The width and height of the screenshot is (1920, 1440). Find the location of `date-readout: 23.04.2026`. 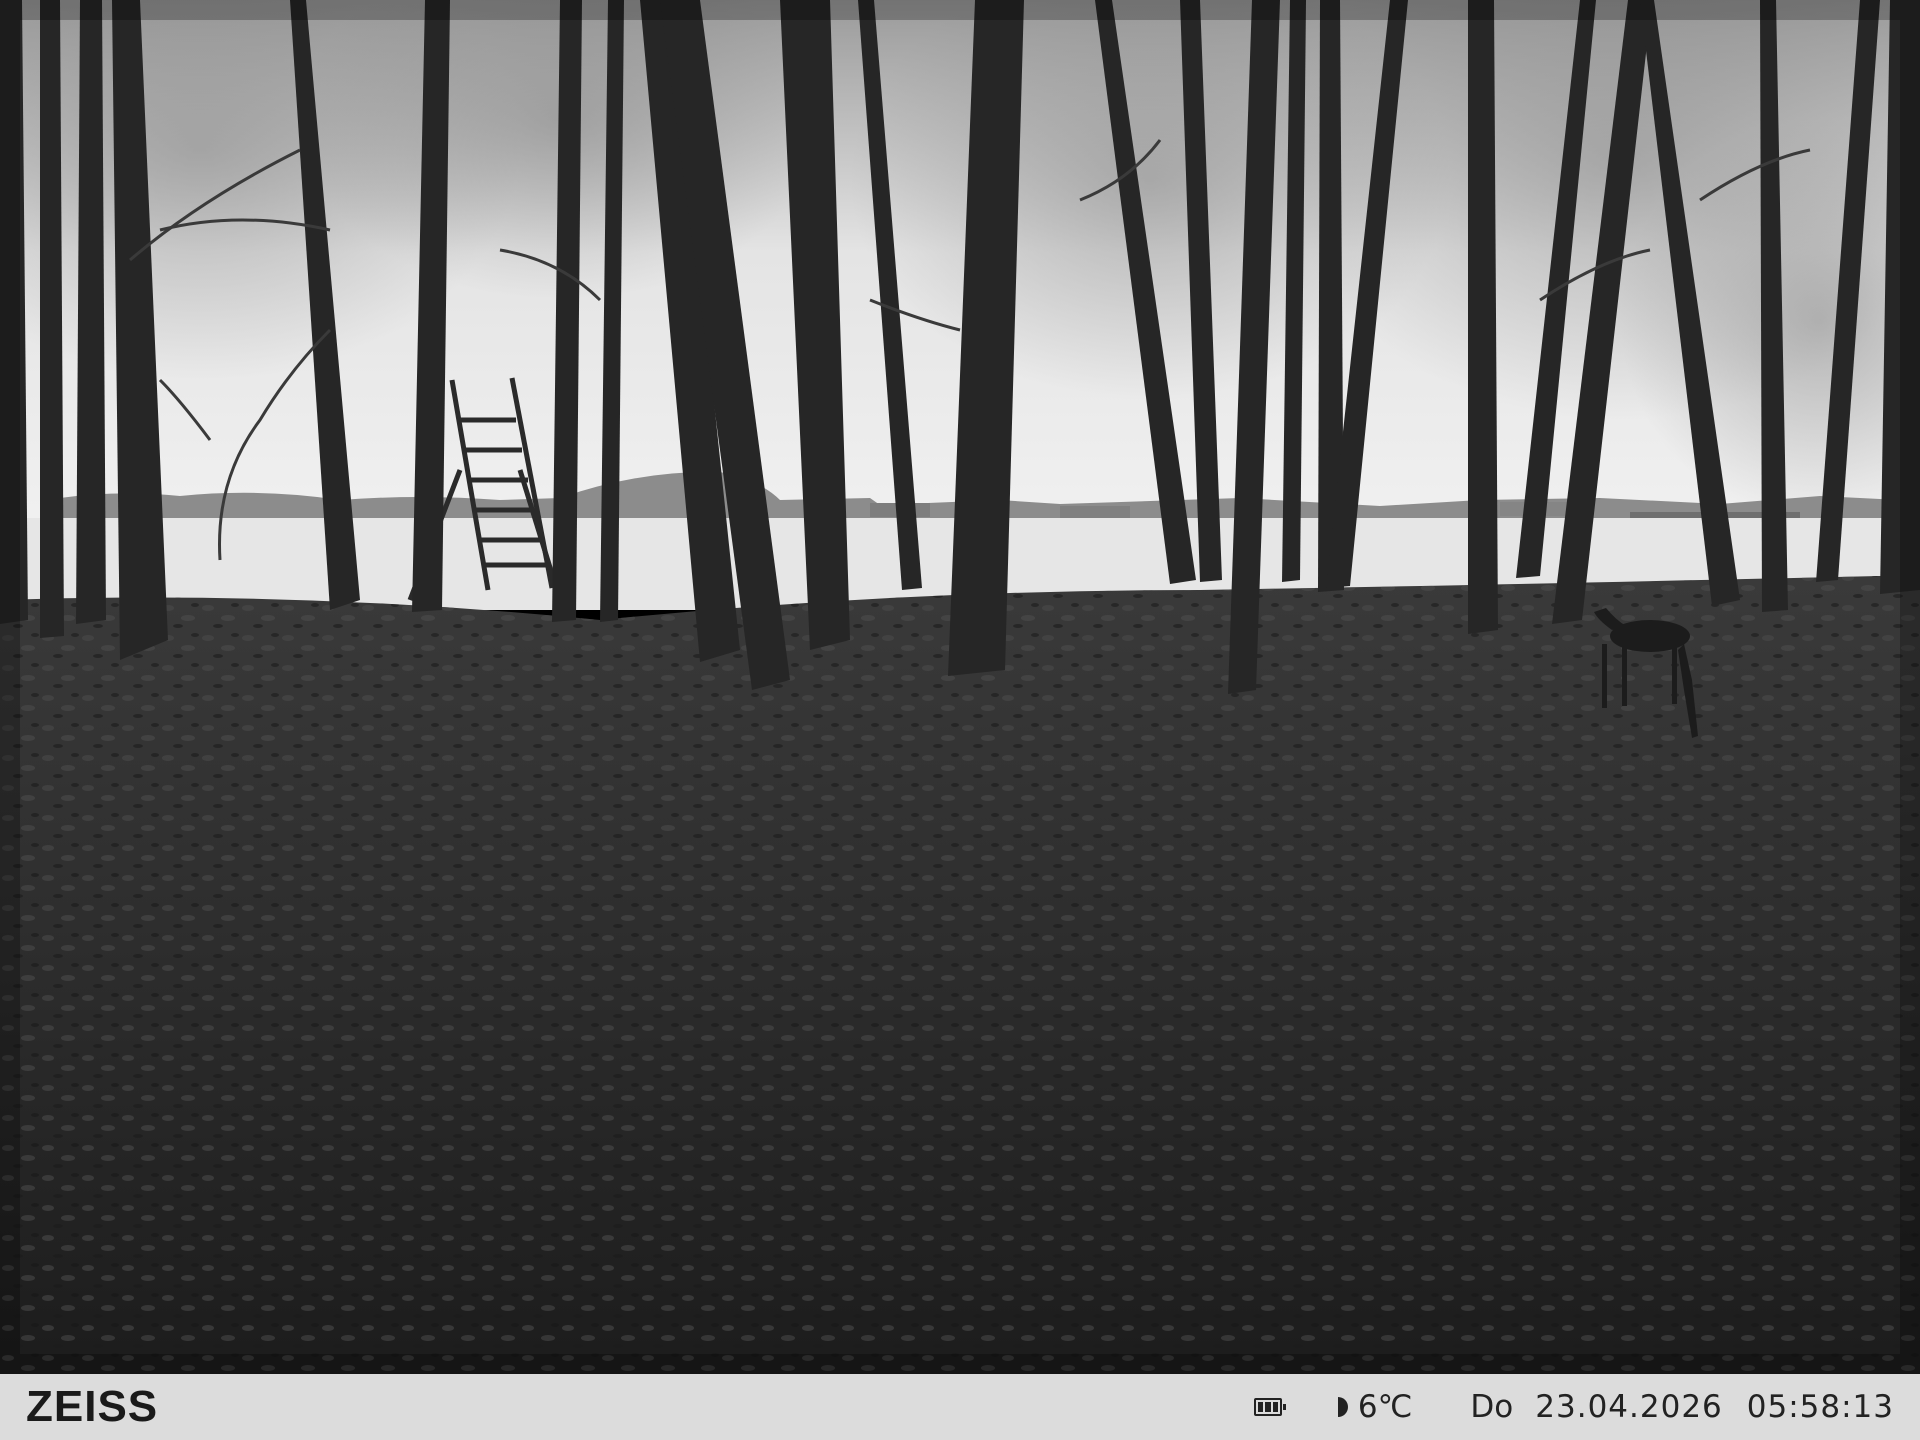

date-readout: 23.04.2026 is located at coordinates (1629, 1407).